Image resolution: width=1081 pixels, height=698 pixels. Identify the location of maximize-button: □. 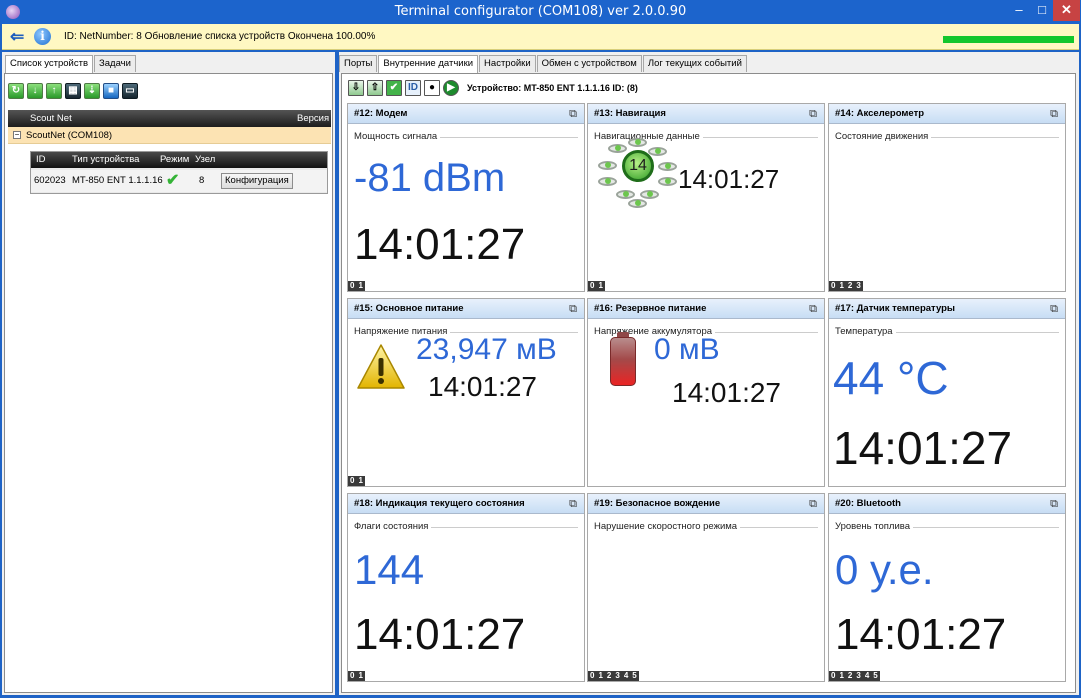
(1042, 10).